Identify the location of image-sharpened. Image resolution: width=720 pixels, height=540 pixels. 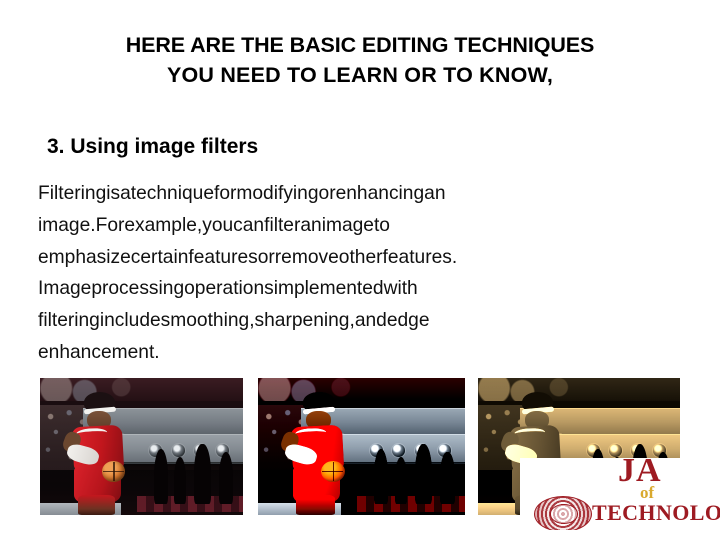
(361, 446).